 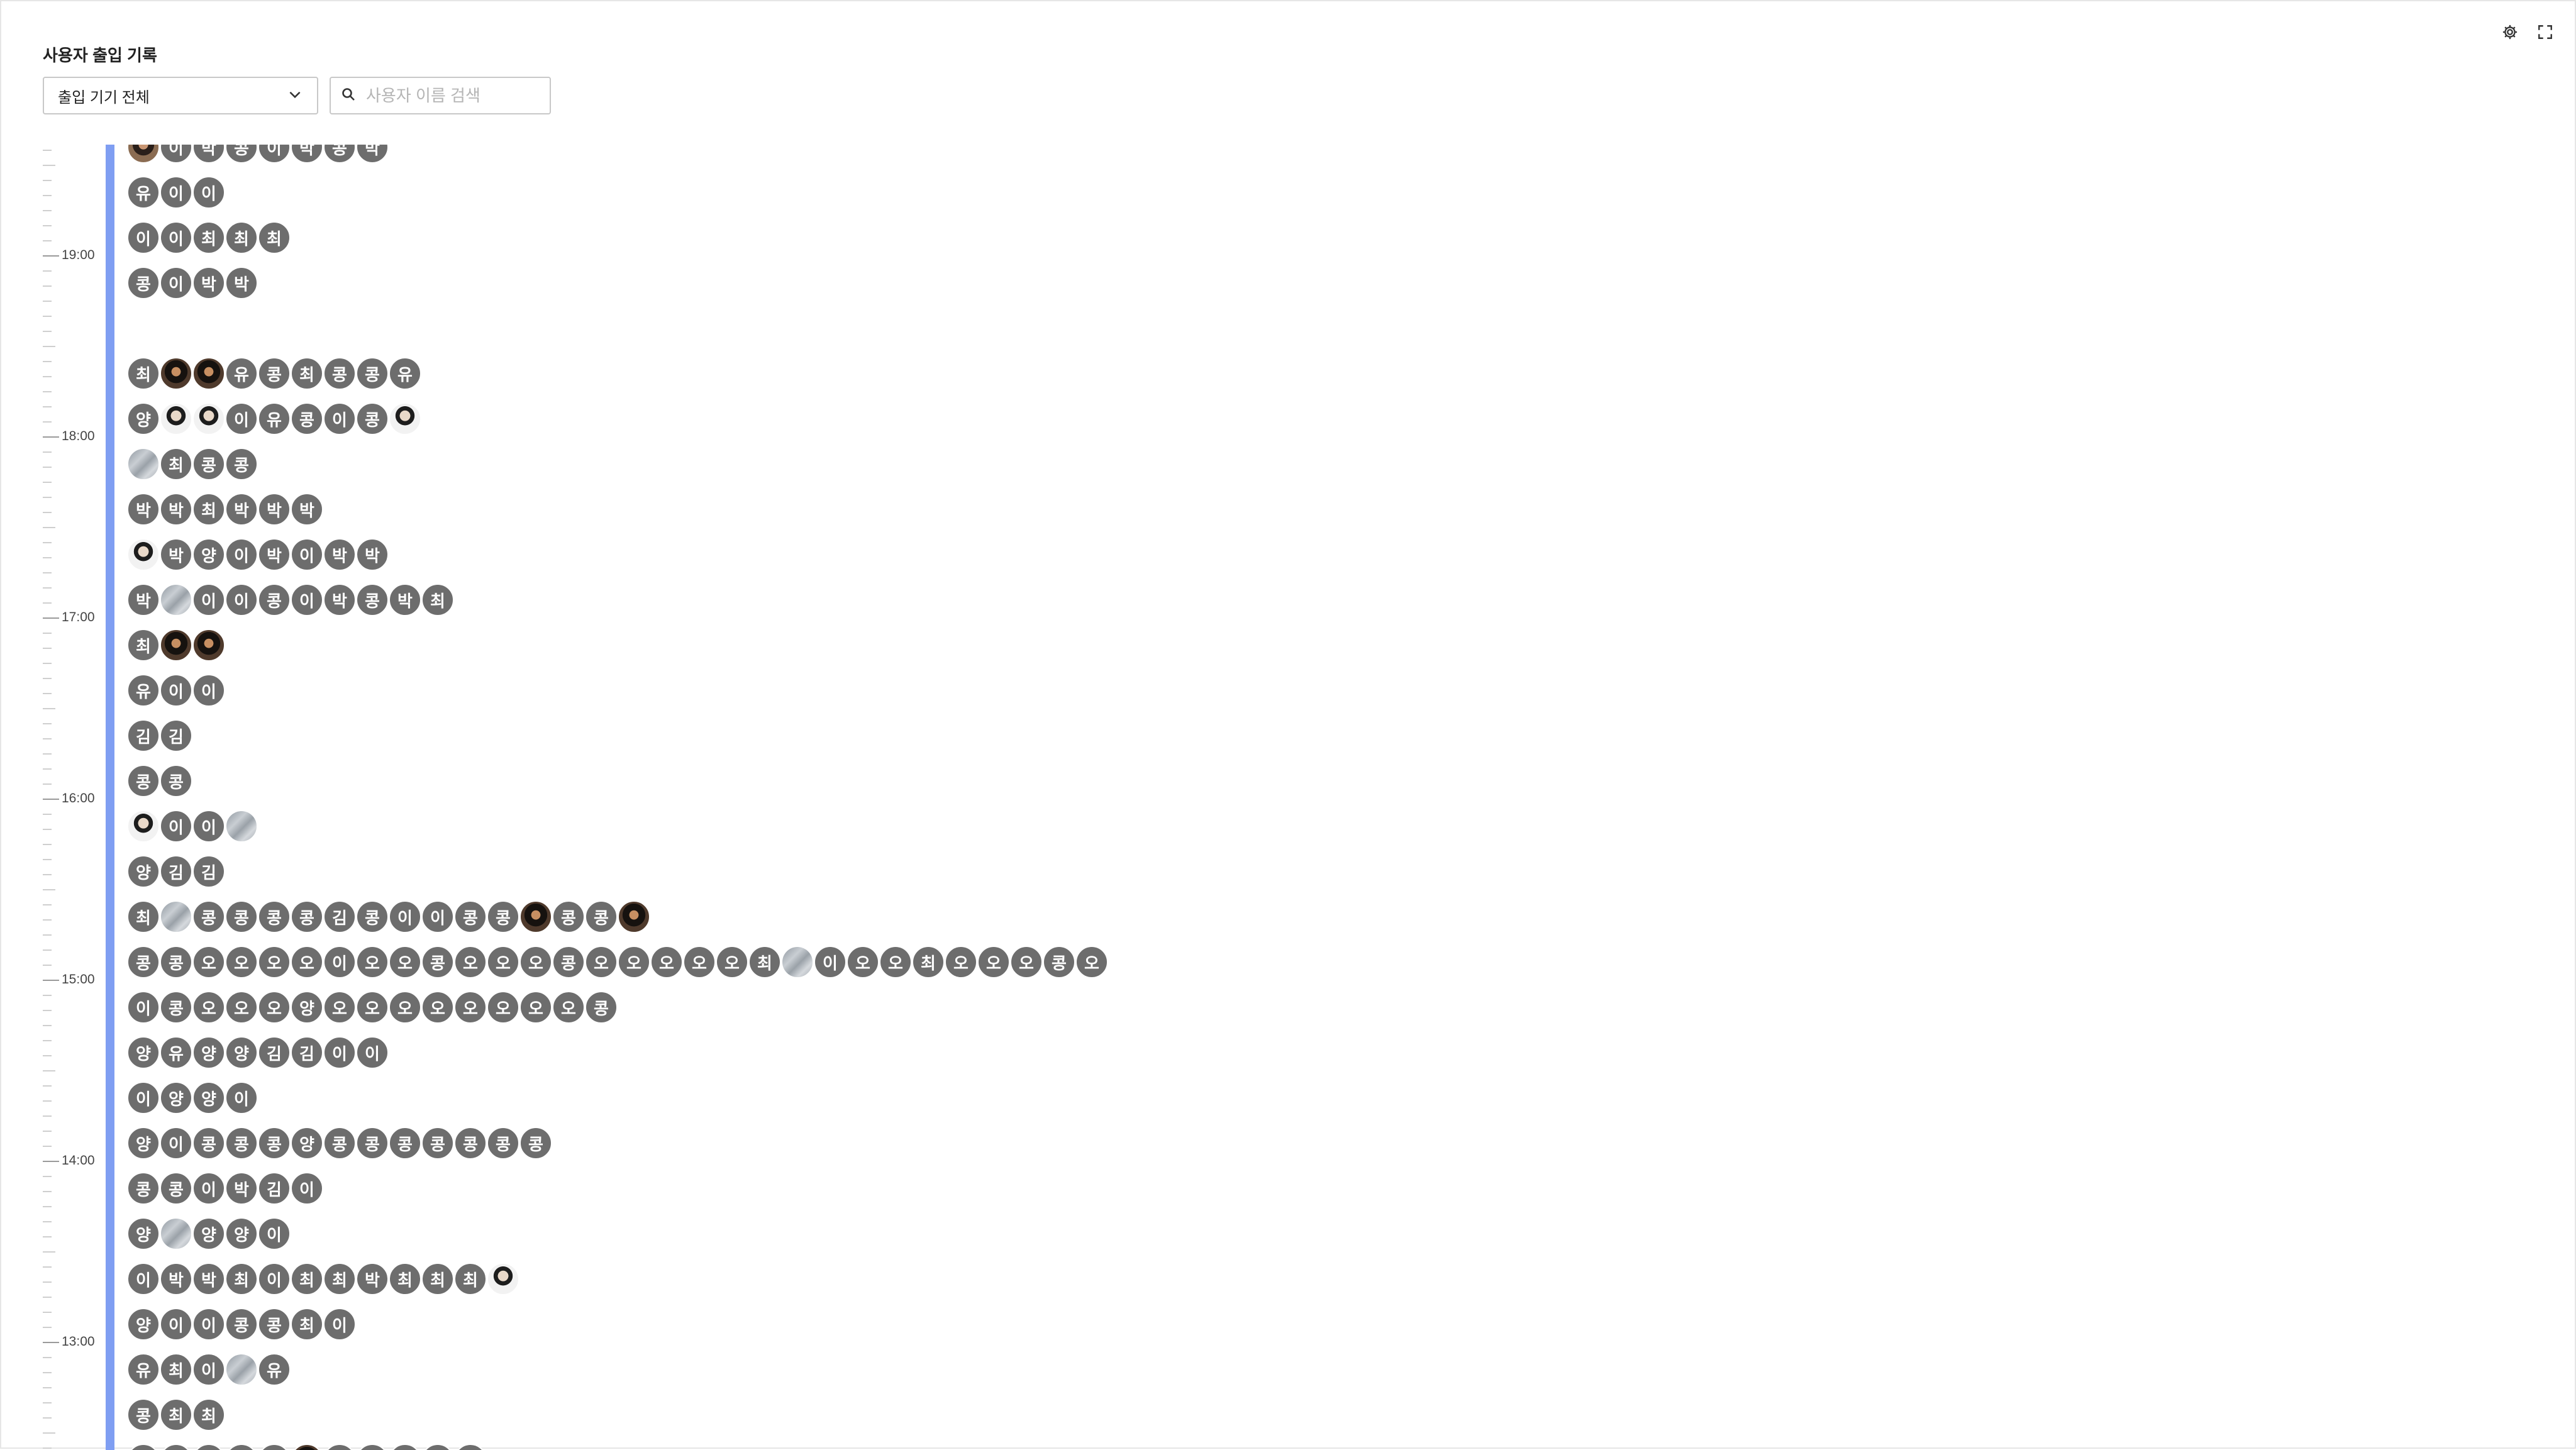 What do you see at coordinates (2510, 32) in the screenshot?
I see `gear-icon` at bounding box center [2510, 32].